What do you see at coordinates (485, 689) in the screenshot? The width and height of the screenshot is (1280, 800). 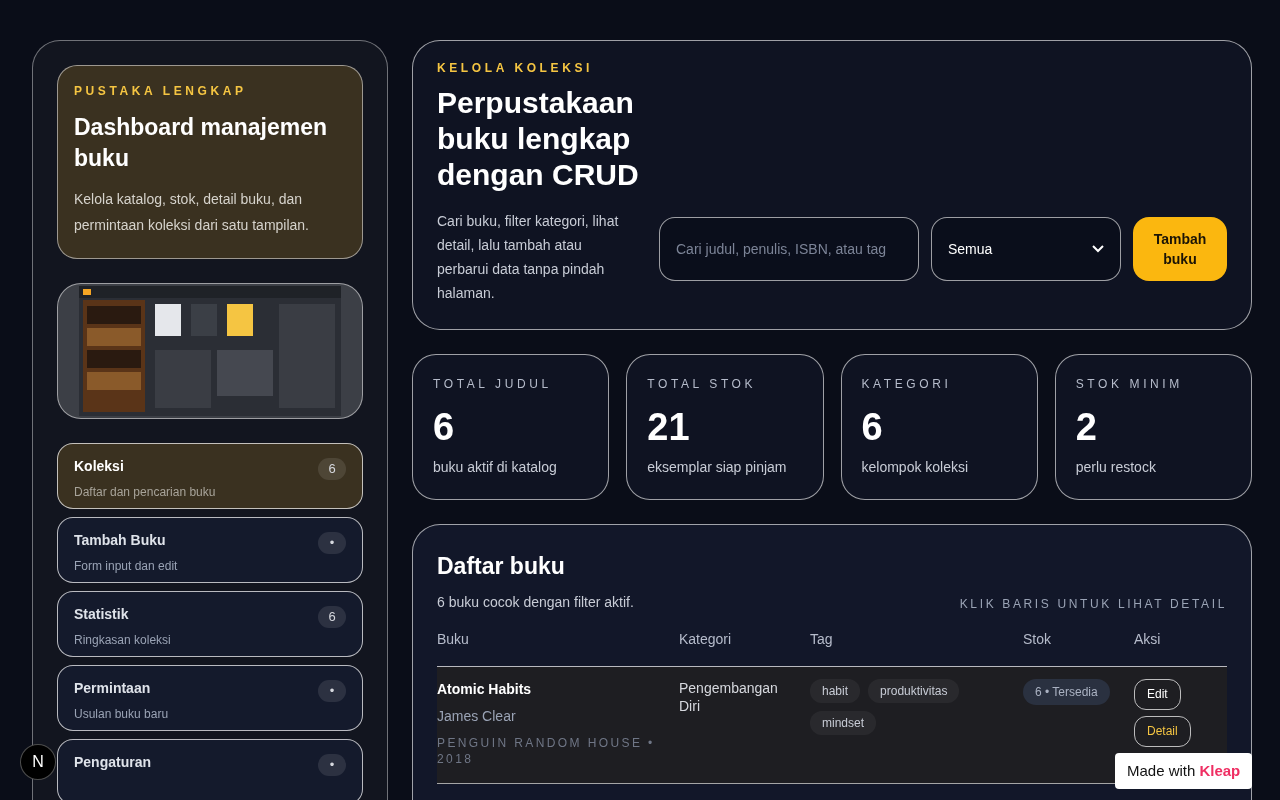 I see `book-title: Atomic Habits` at bounding box center [485, 689].